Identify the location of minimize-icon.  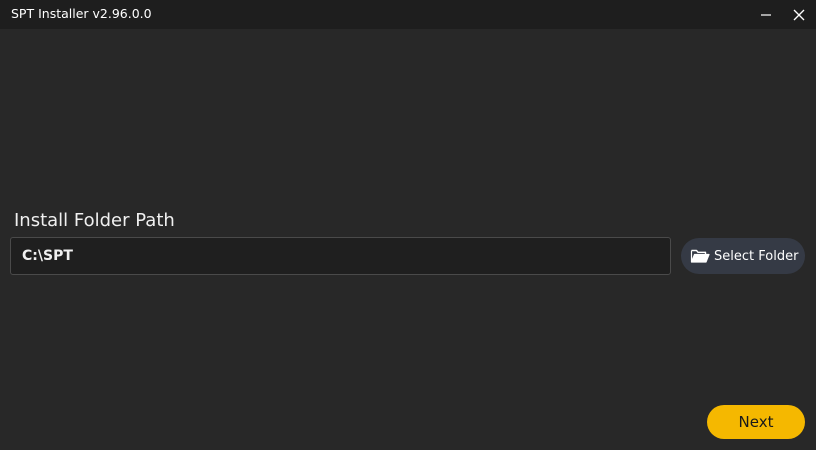
(766, 14).